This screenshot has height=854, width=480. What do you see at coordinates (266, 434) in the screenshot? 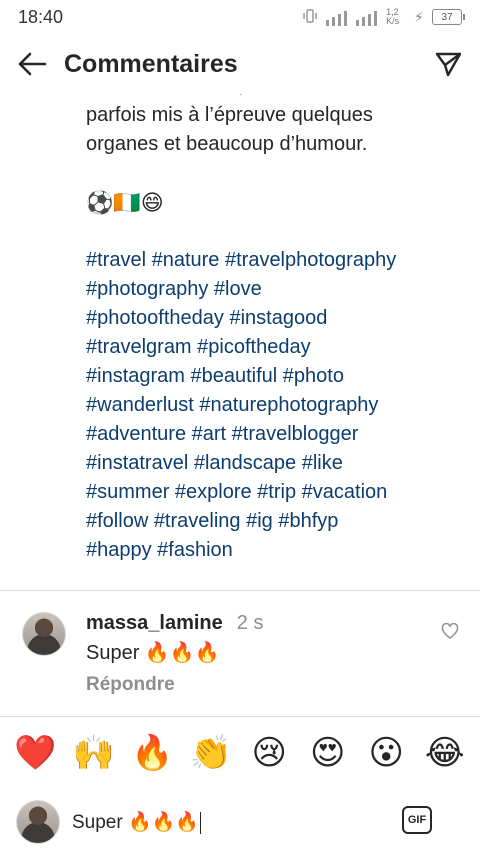
I see `hashtag-line: #adventure #art #travelblogger` at bounding box center [266, 434].